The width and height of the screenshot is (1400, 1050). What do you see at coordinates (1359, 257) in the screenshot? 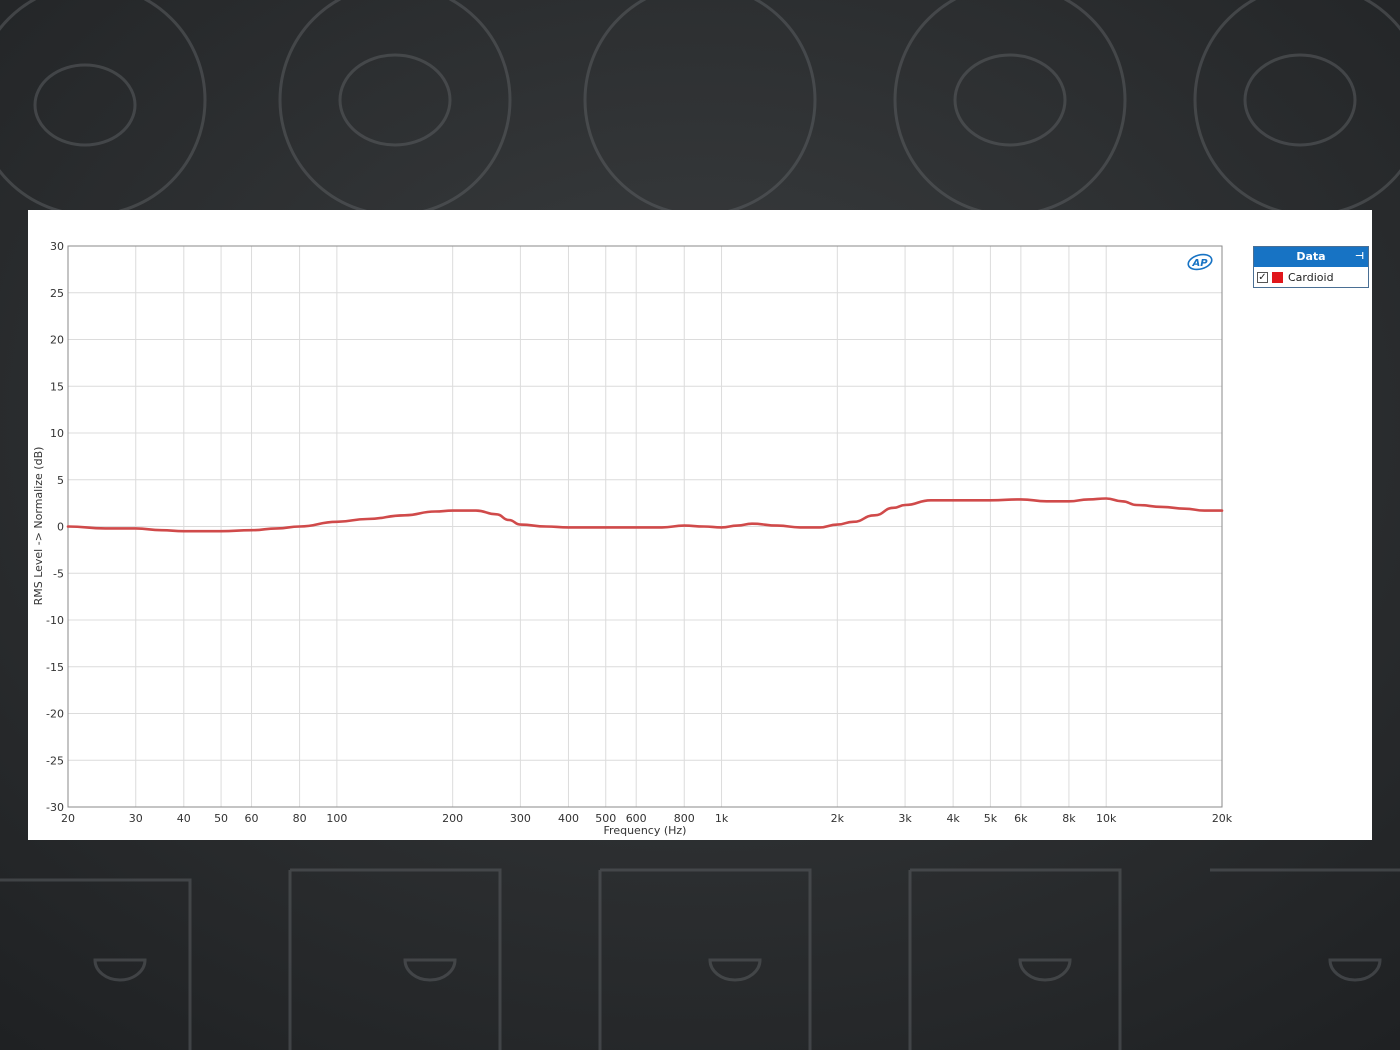
I see `pin-icon: ⊣` at bounding box center [1359, 257].